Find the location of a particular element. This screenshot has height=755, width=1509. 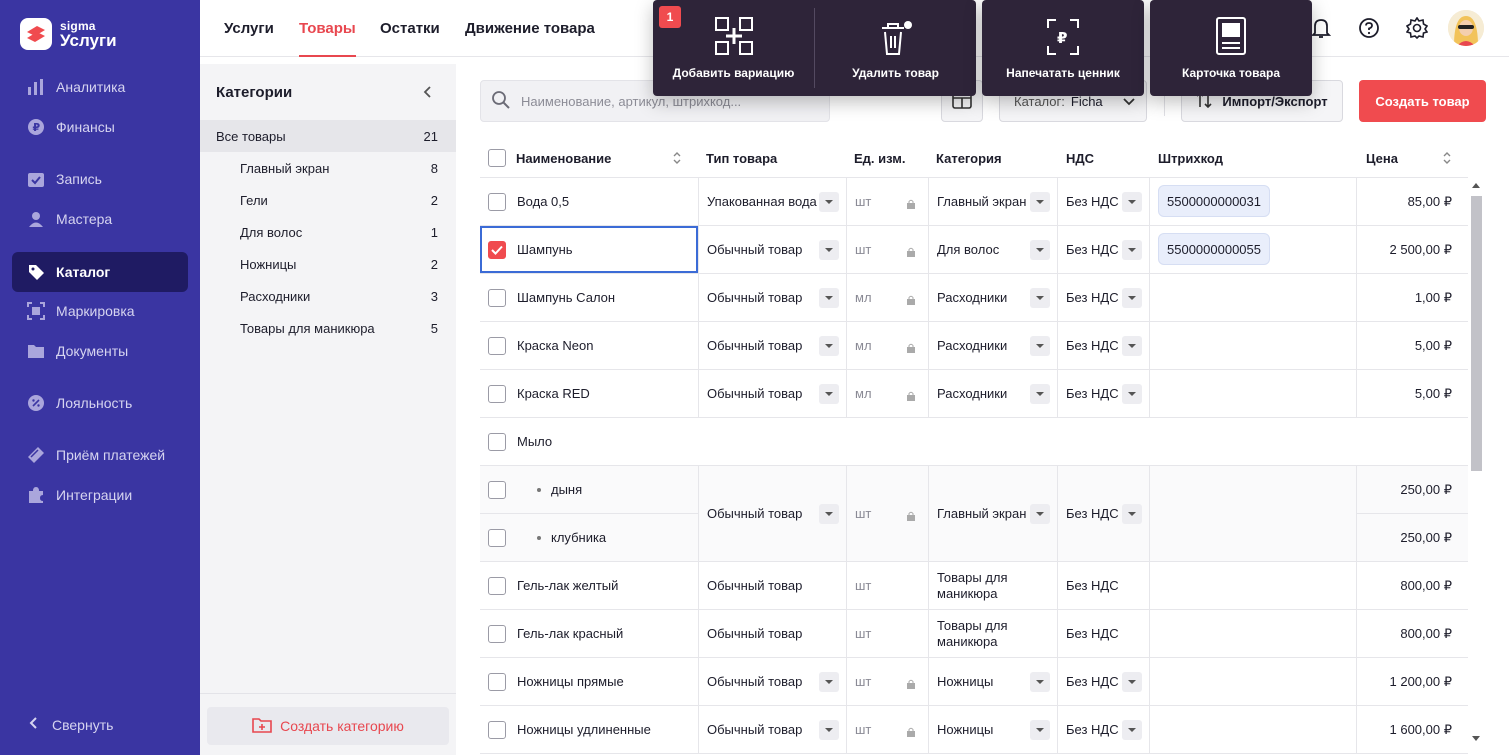

product-card-button: Карточка товара is located at coordinates (1231, 48).